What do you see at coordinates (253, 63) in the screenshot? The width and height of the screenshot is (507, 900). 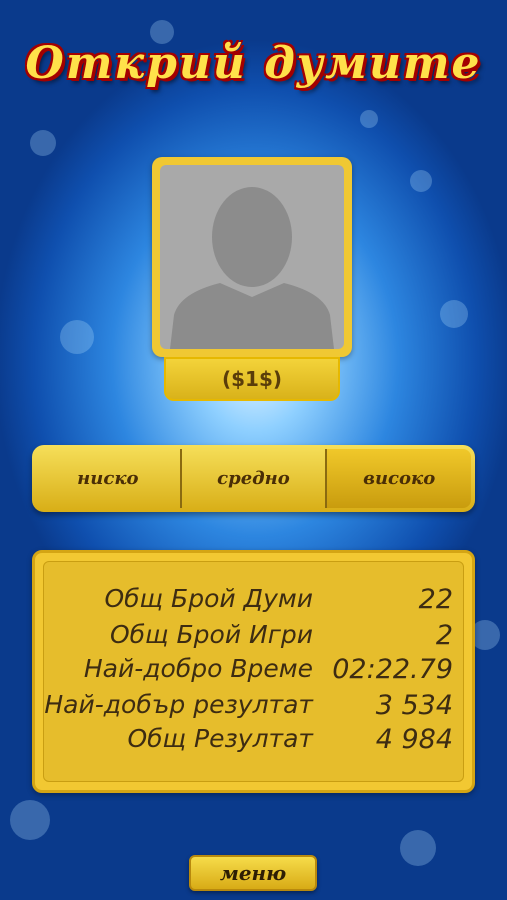 I see `page-title: Открий думите` at bounding box center [253, 63].